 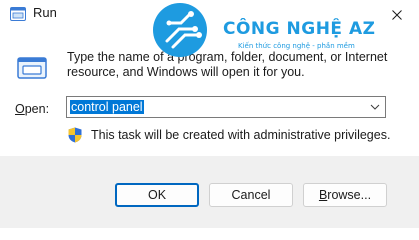 I want to click on open-label: Open:, so click(x=32, y=109).